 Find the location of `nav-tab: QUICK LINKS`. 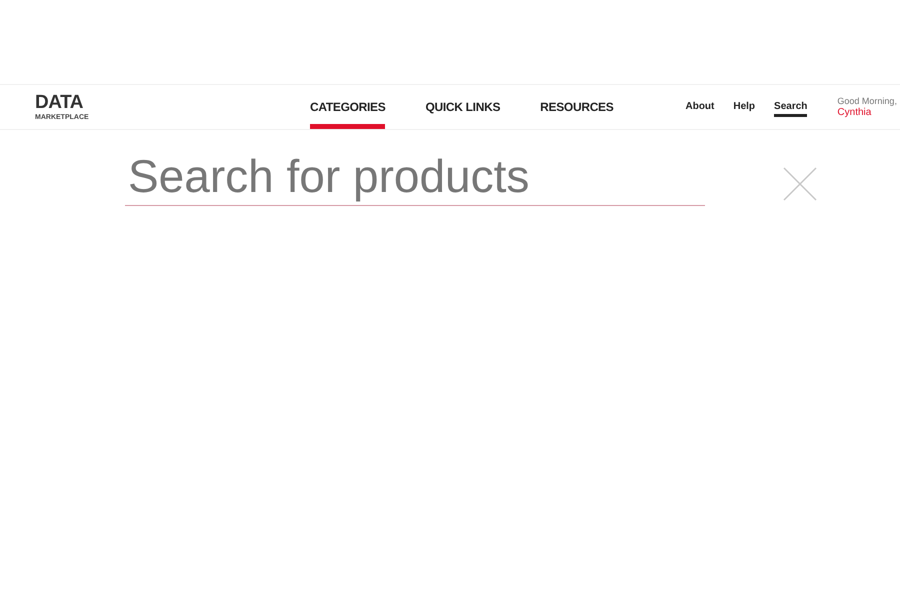

nav-tab: QUICK LINKS is located at coordinates (462, 107).